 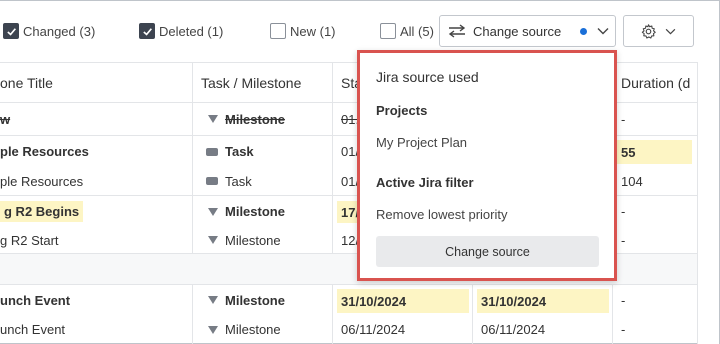 I want to click on jira-filter-value: Remove lowest priority, so click(x=442, y=214).